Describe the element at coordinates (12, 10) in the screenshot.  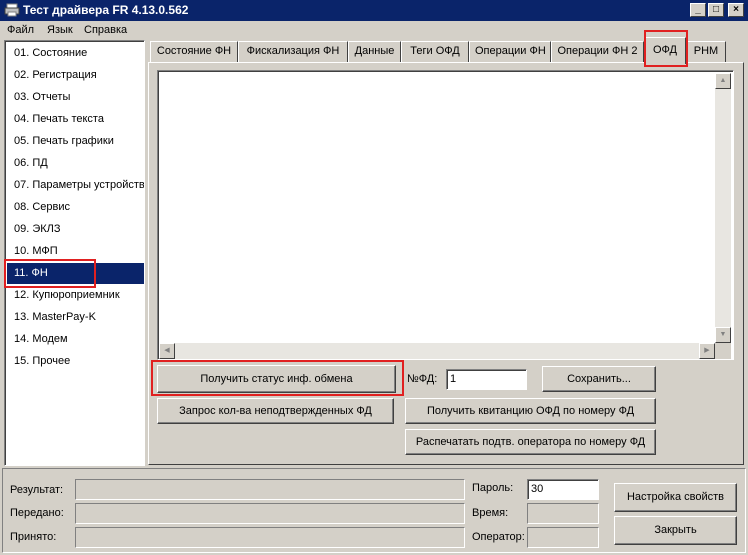
I see `printer-icon` at that location.